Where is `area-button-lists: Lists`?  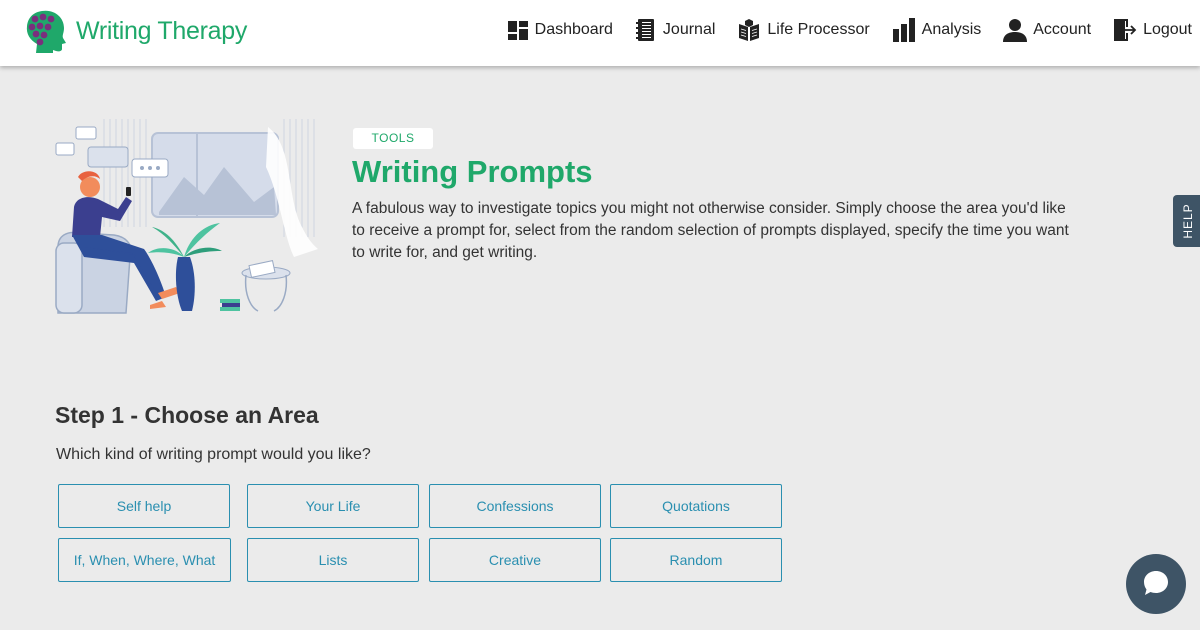
area-button-lists: Lists is located at coordinates (333, 560).